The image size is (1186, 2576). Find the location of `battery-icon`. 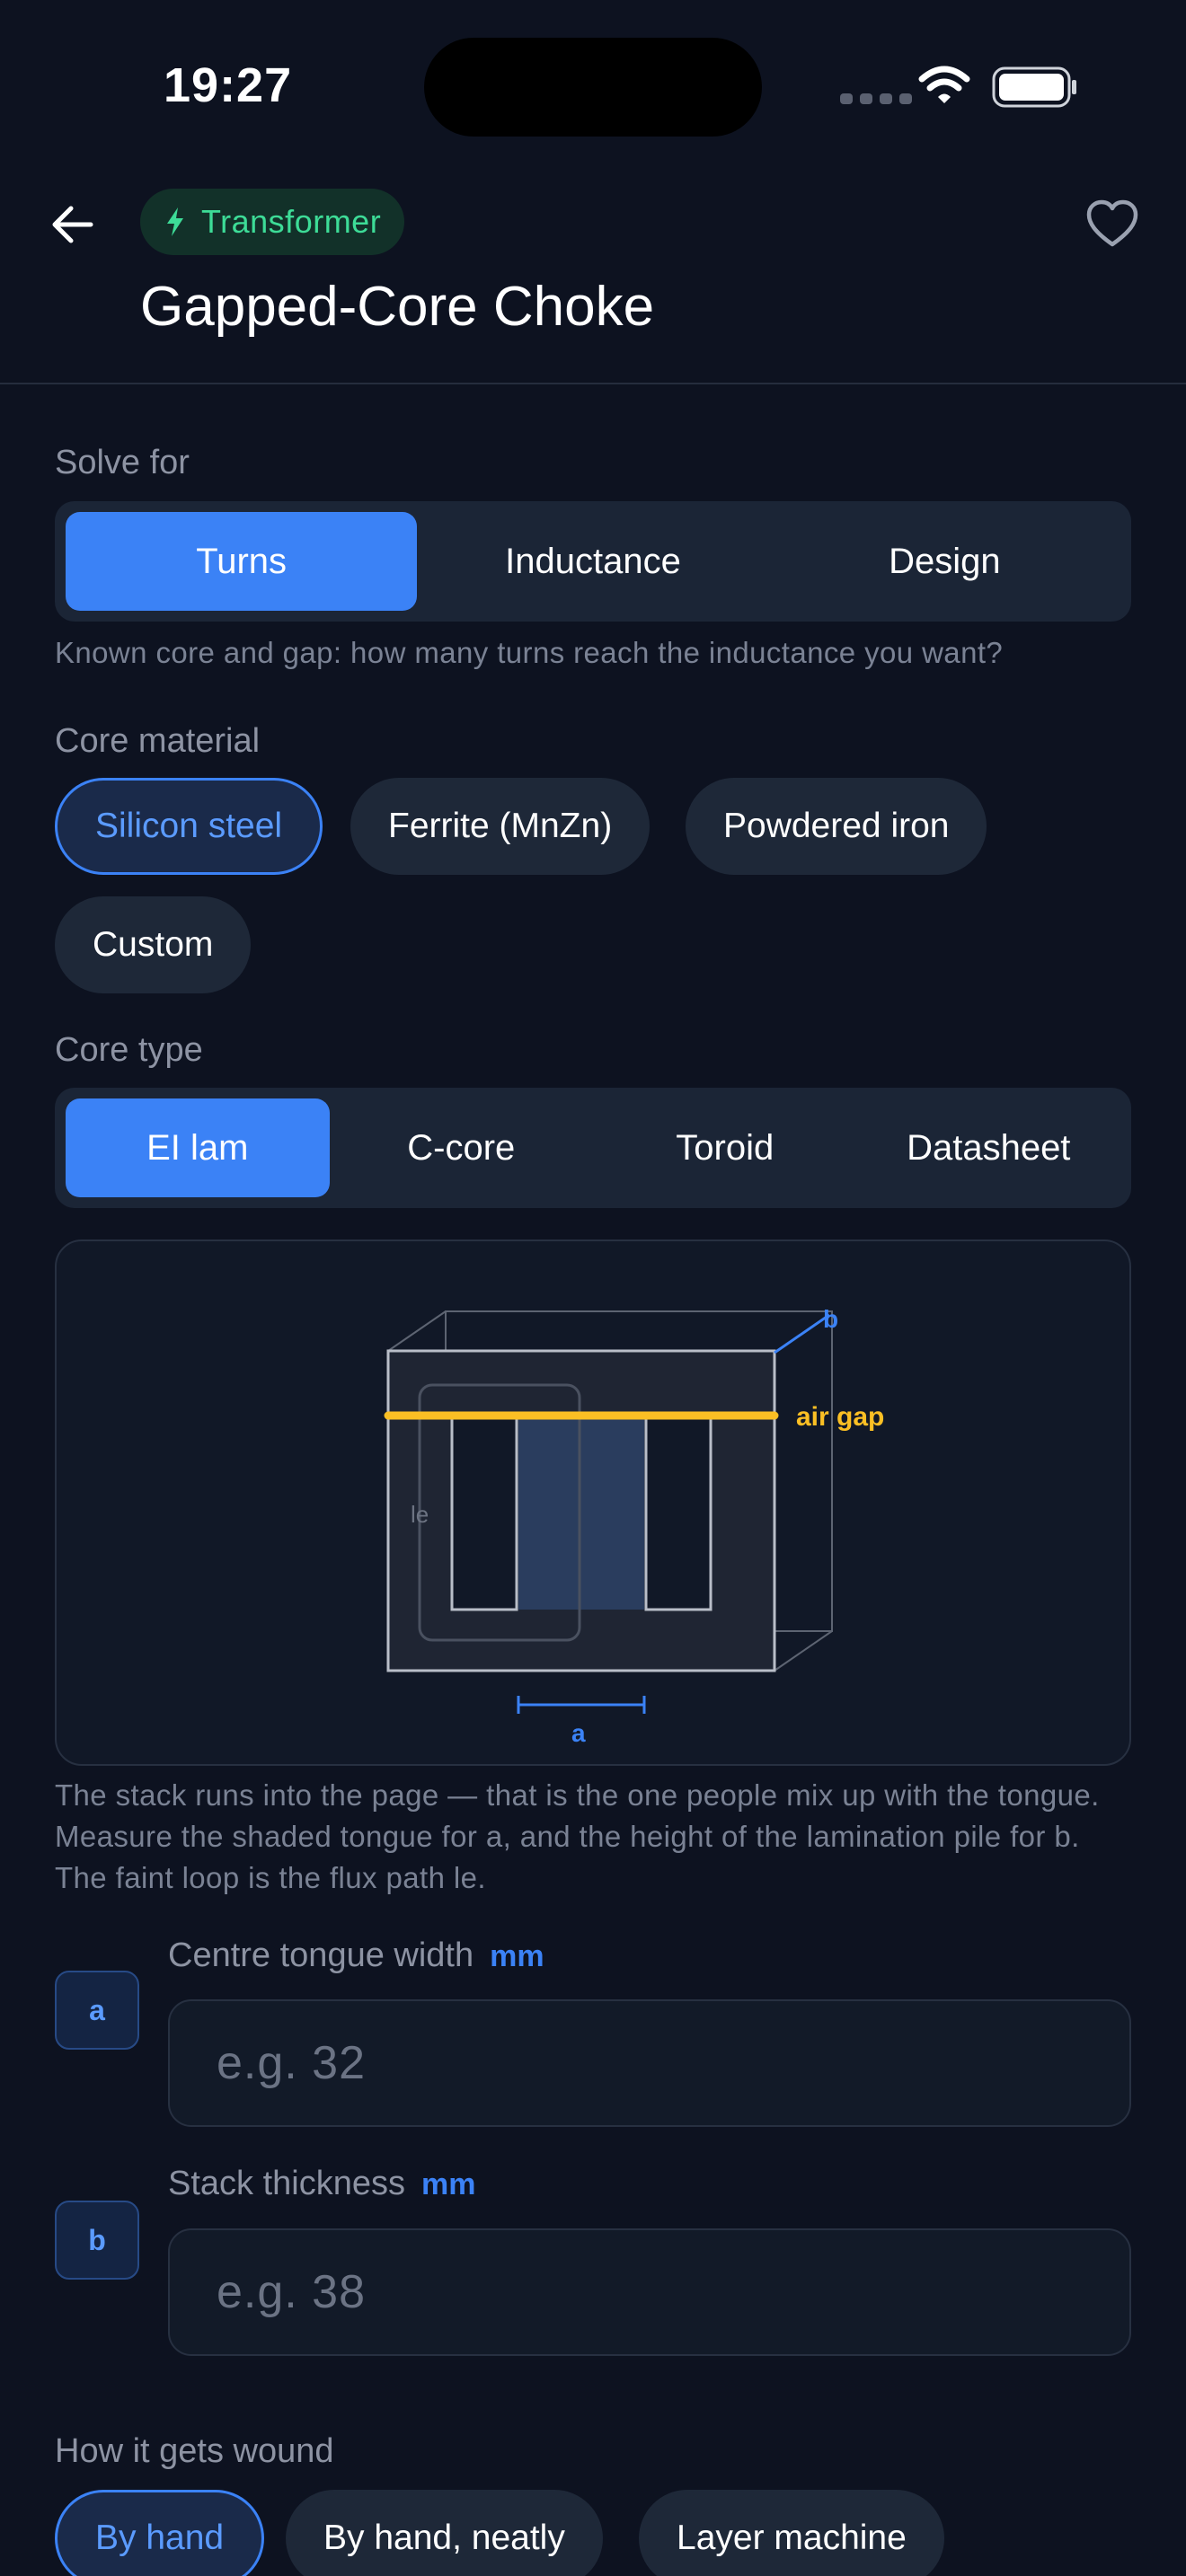

battery-icon is located at coordinates (1034, 87).